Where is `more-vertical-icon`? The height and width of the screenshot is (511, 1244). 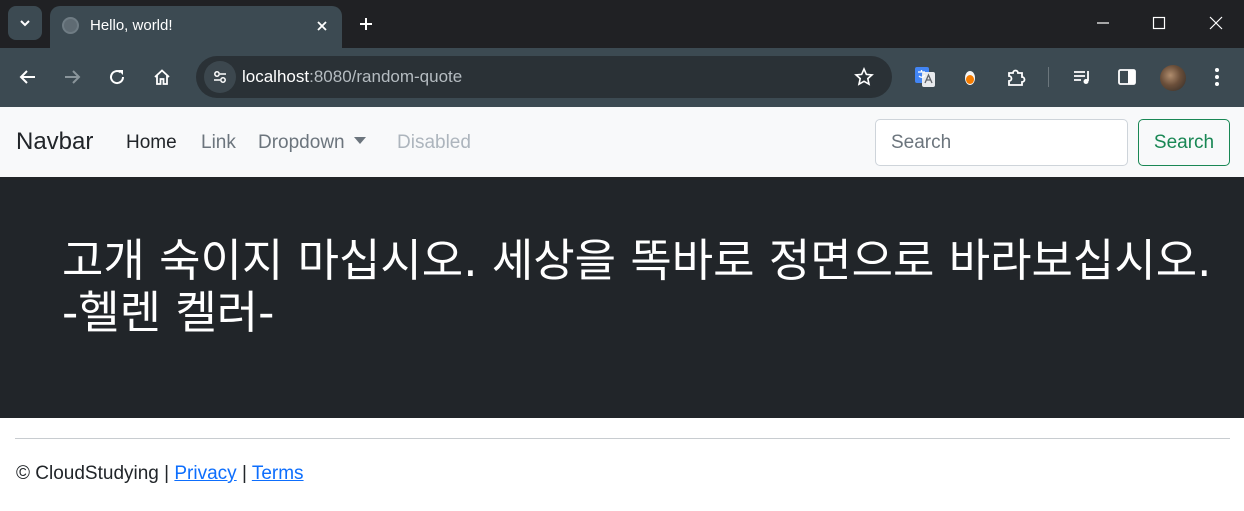 more-vertical-icon is located at coordinates (1217, 77).